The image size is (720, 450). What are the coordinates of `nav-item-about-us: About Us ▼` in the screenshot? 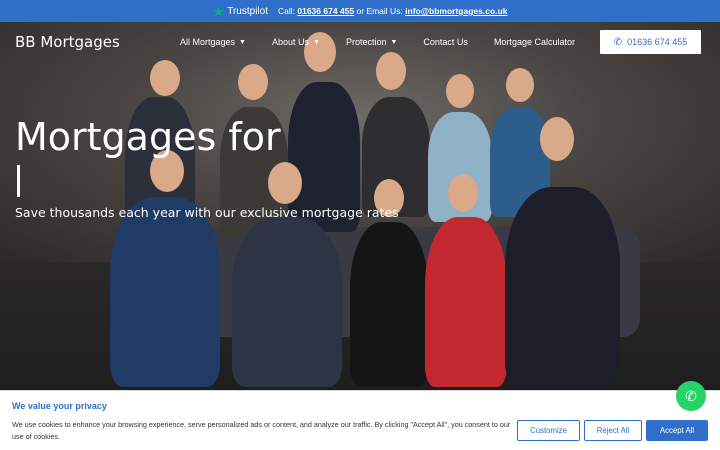 It's located at (296, 42).